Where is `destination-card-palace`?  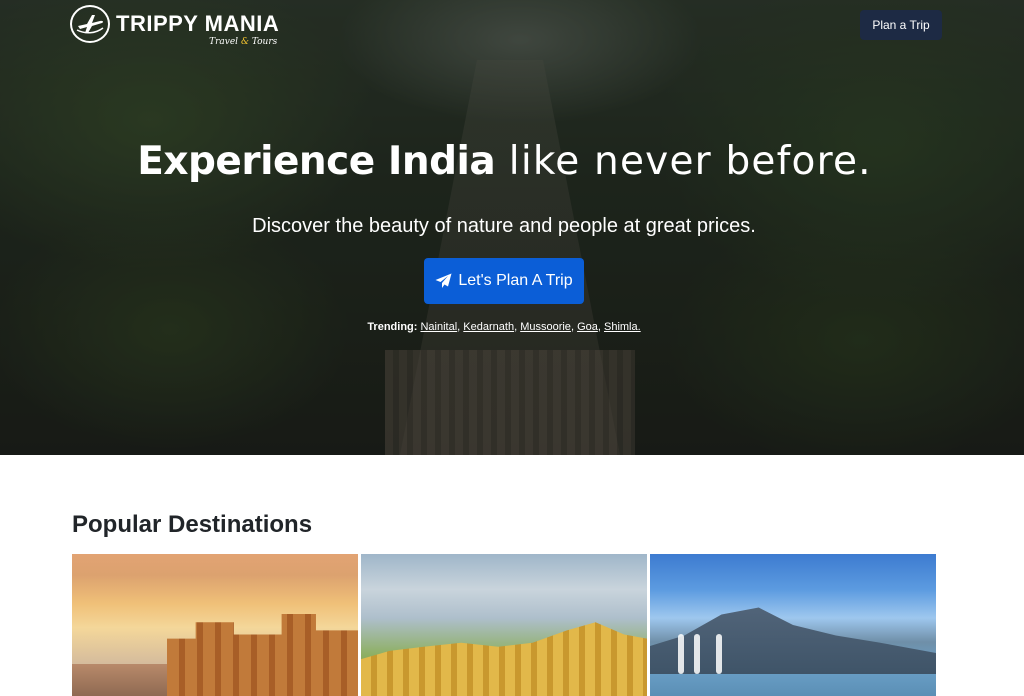
destination-card-palace is located at coordinates (504, 625).